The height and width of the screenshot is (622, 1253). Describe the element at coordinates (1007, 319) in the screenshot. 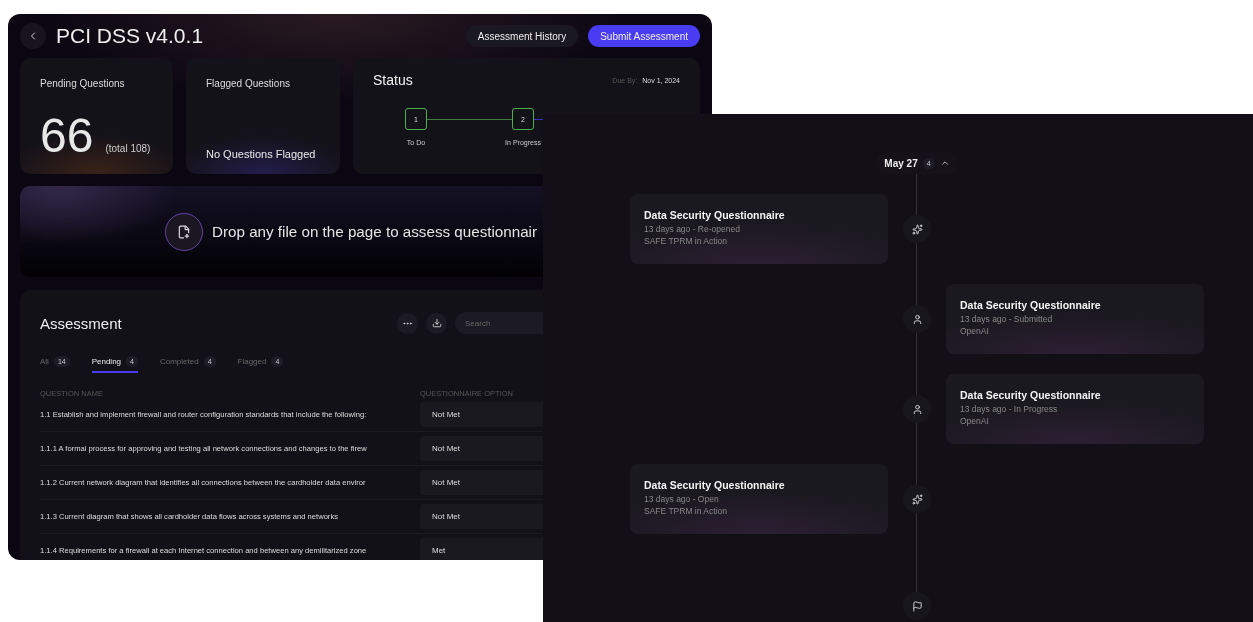

I see `event-meta: 13 days ago - Submitted` at that location.